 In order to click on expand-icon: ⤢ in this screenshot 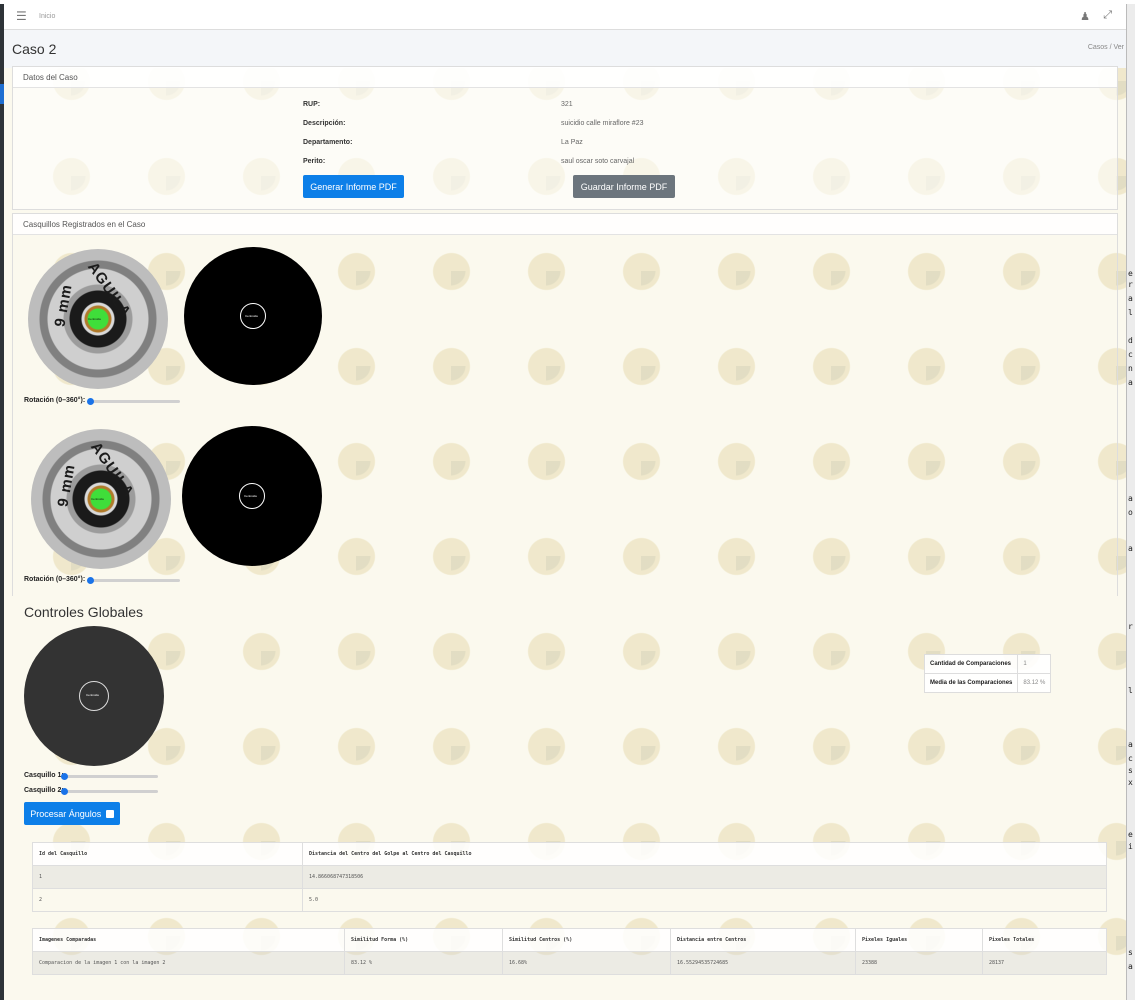, I will do `click(1107, 15)`.